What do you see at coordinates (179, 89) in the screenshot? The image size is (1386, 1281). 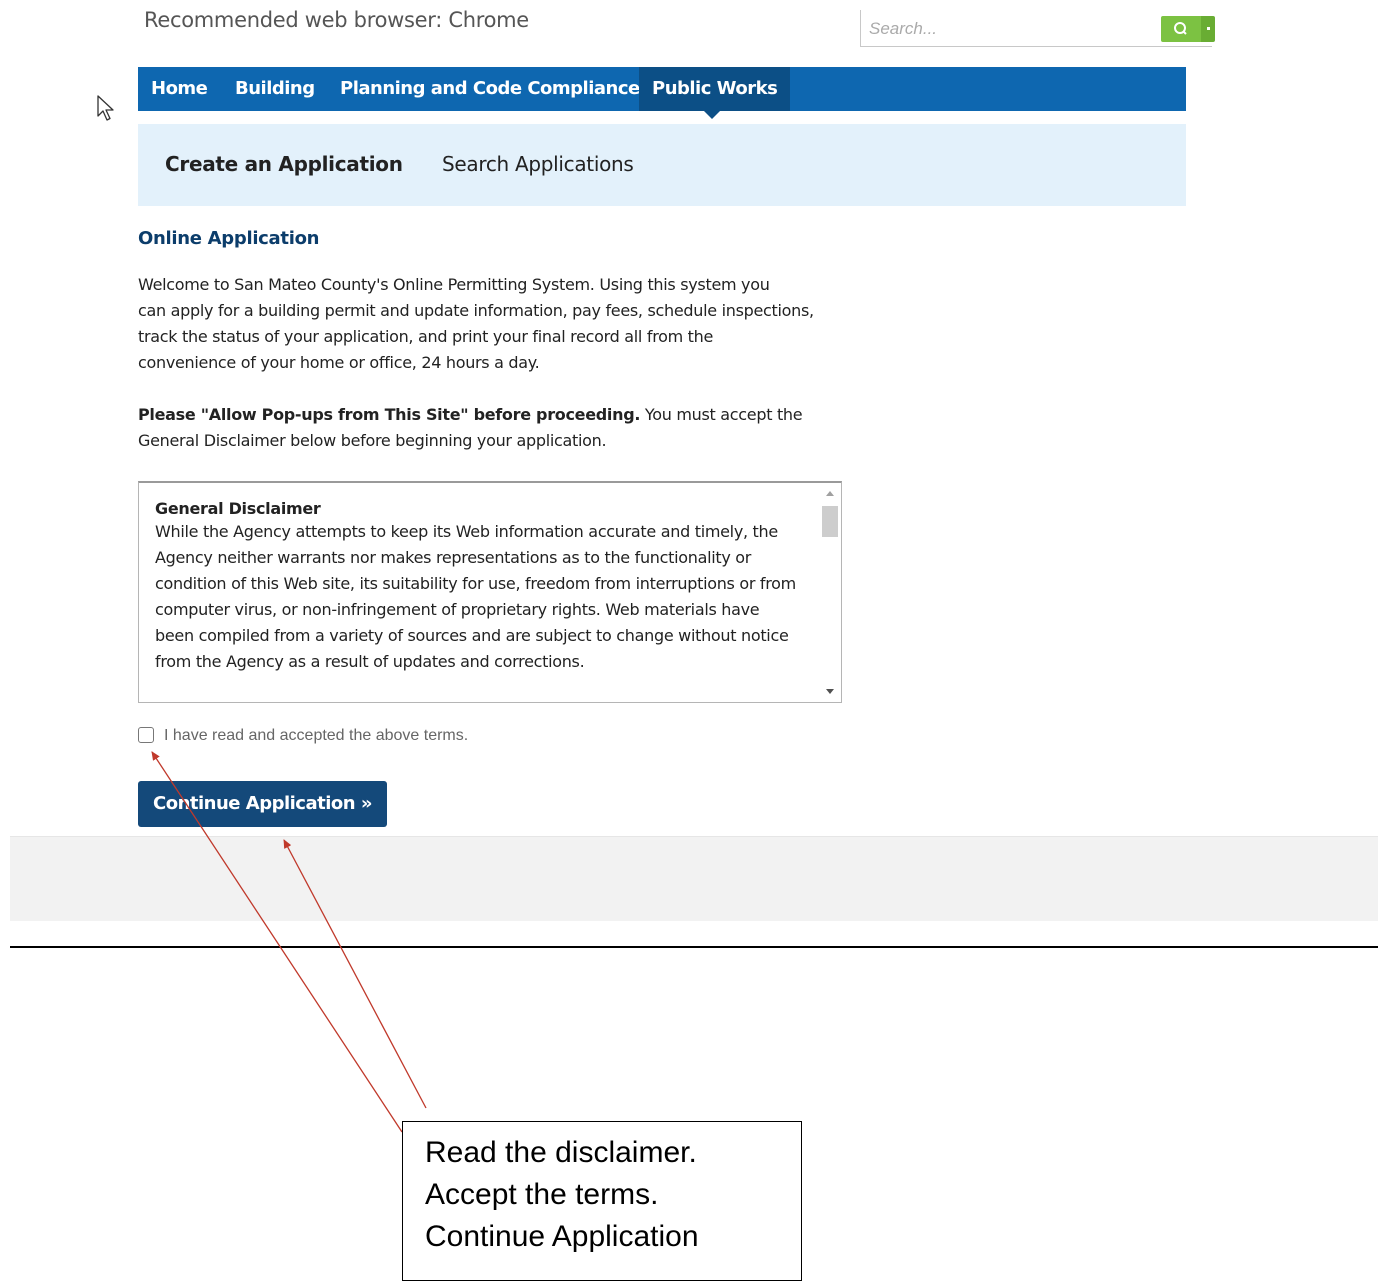 I see `nav-home: Home` at bounding box center [179, 89].